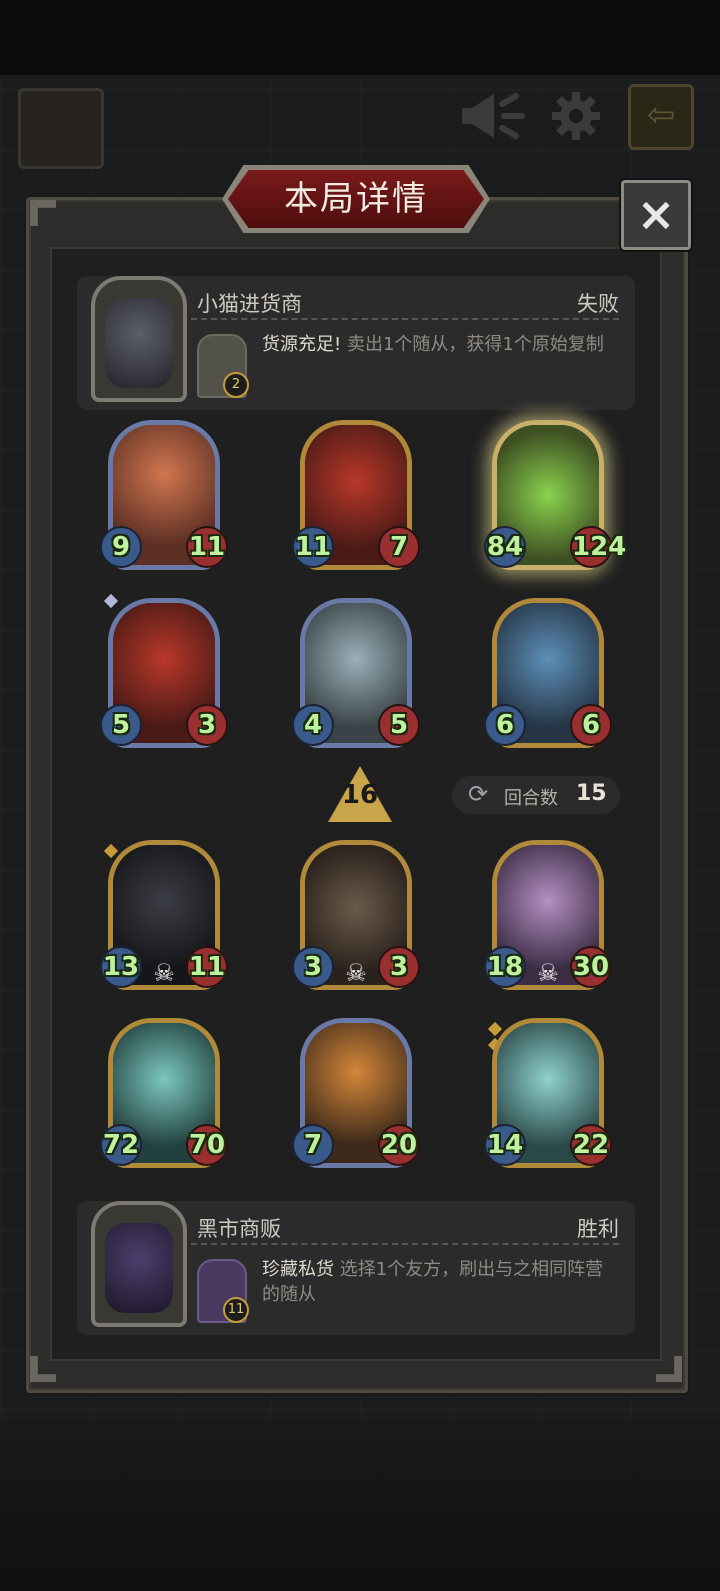 This screenshot has height=1591, width=720. Describe the element at coordinates (399, 725) in the screenshot. I see `health-stat: 5` at that location.